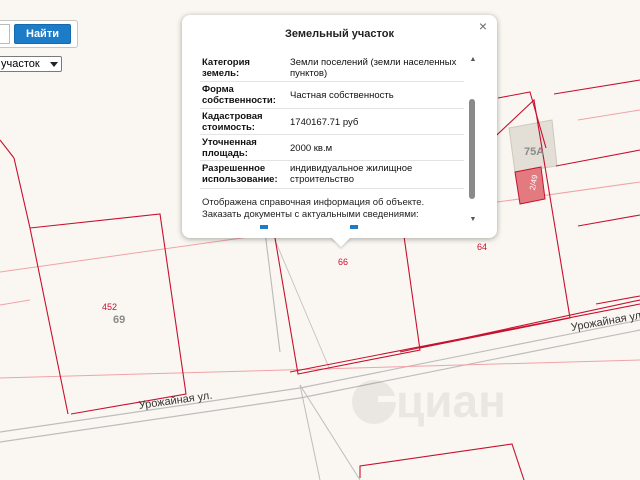  I want to click on block-number-label: 75A, so click(534, 152).